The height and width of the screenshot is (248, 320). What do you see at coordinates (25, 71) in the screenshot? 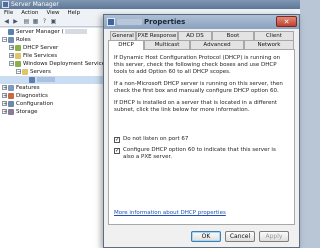
I see `servers-folder-icon` at bounding box center [25, 71].